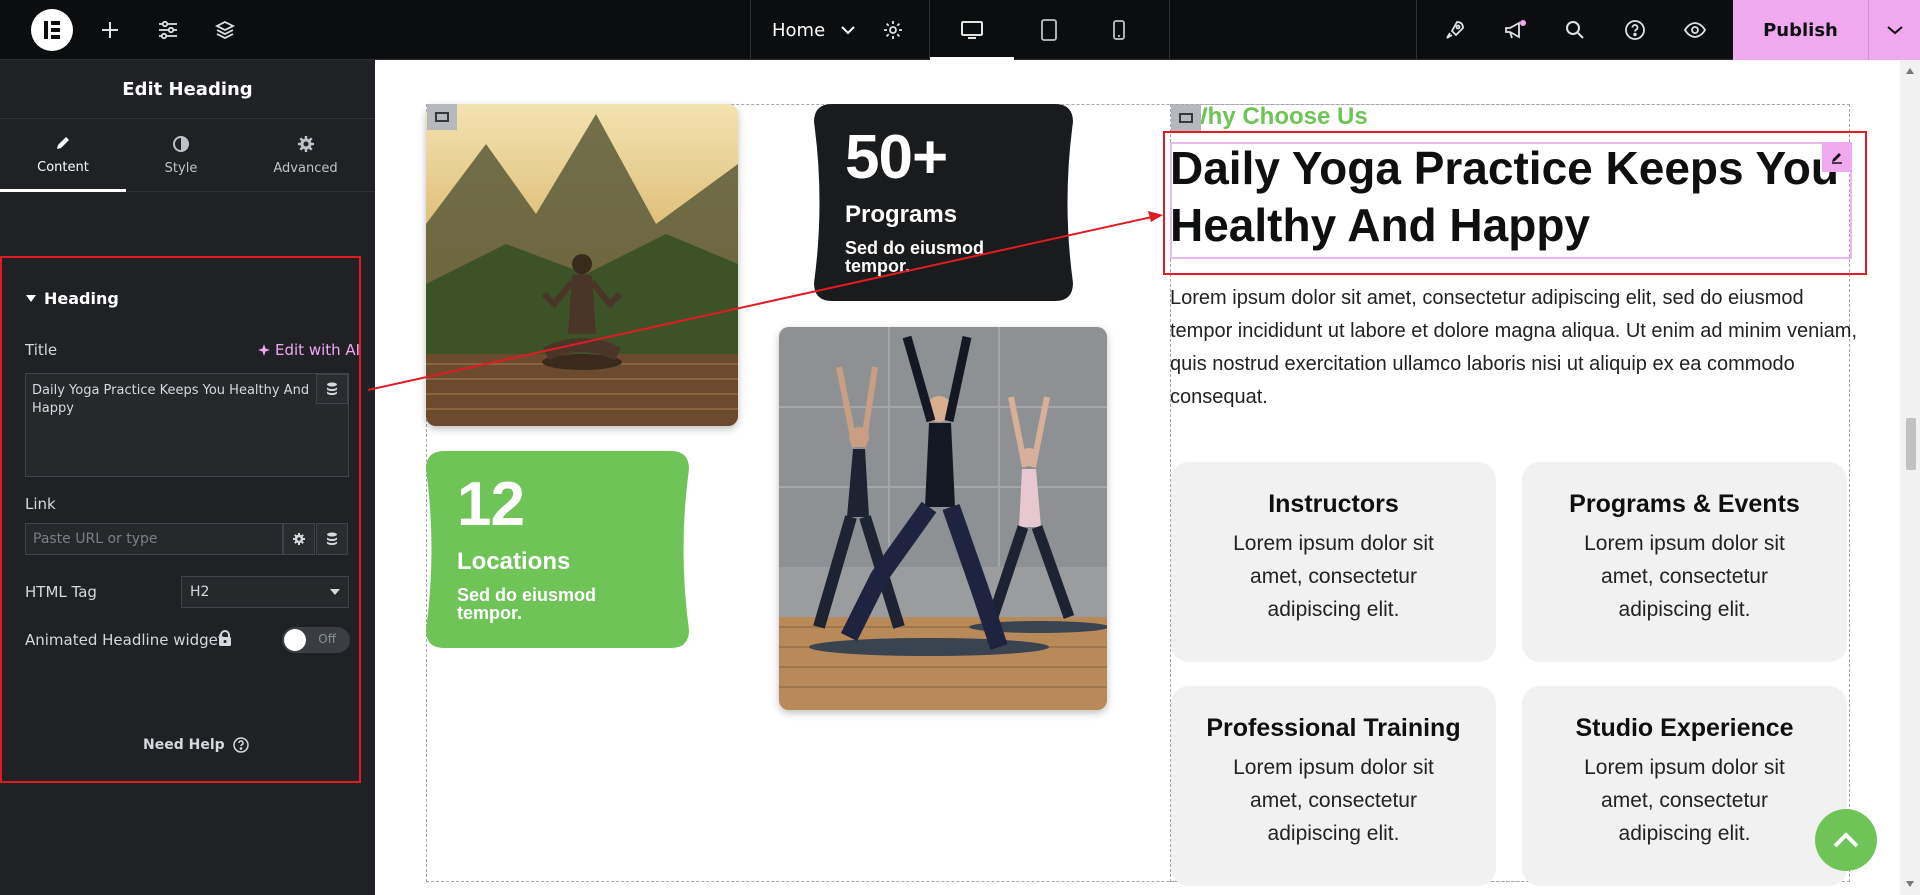  I want to click on tab-style: Style, so click(181, 155).